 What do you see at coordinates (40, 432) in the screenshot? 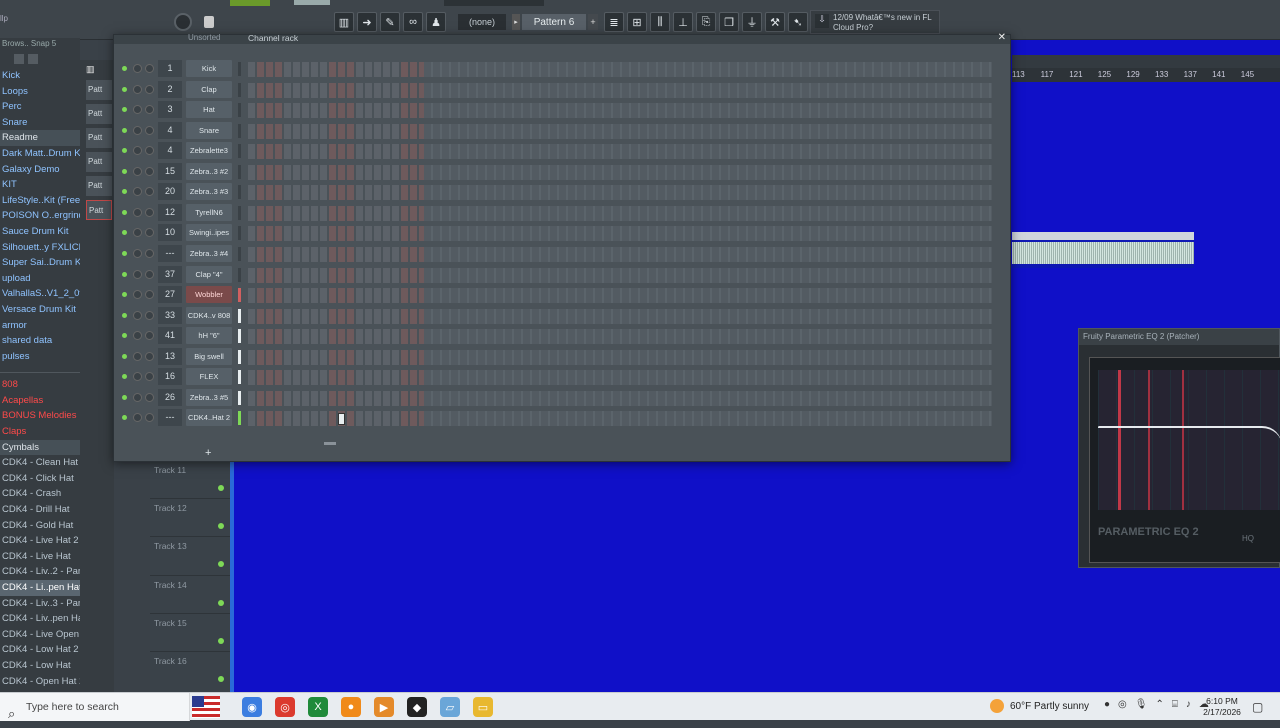
I see `browser-file-item: Claps` at bounding box center [40, 432].